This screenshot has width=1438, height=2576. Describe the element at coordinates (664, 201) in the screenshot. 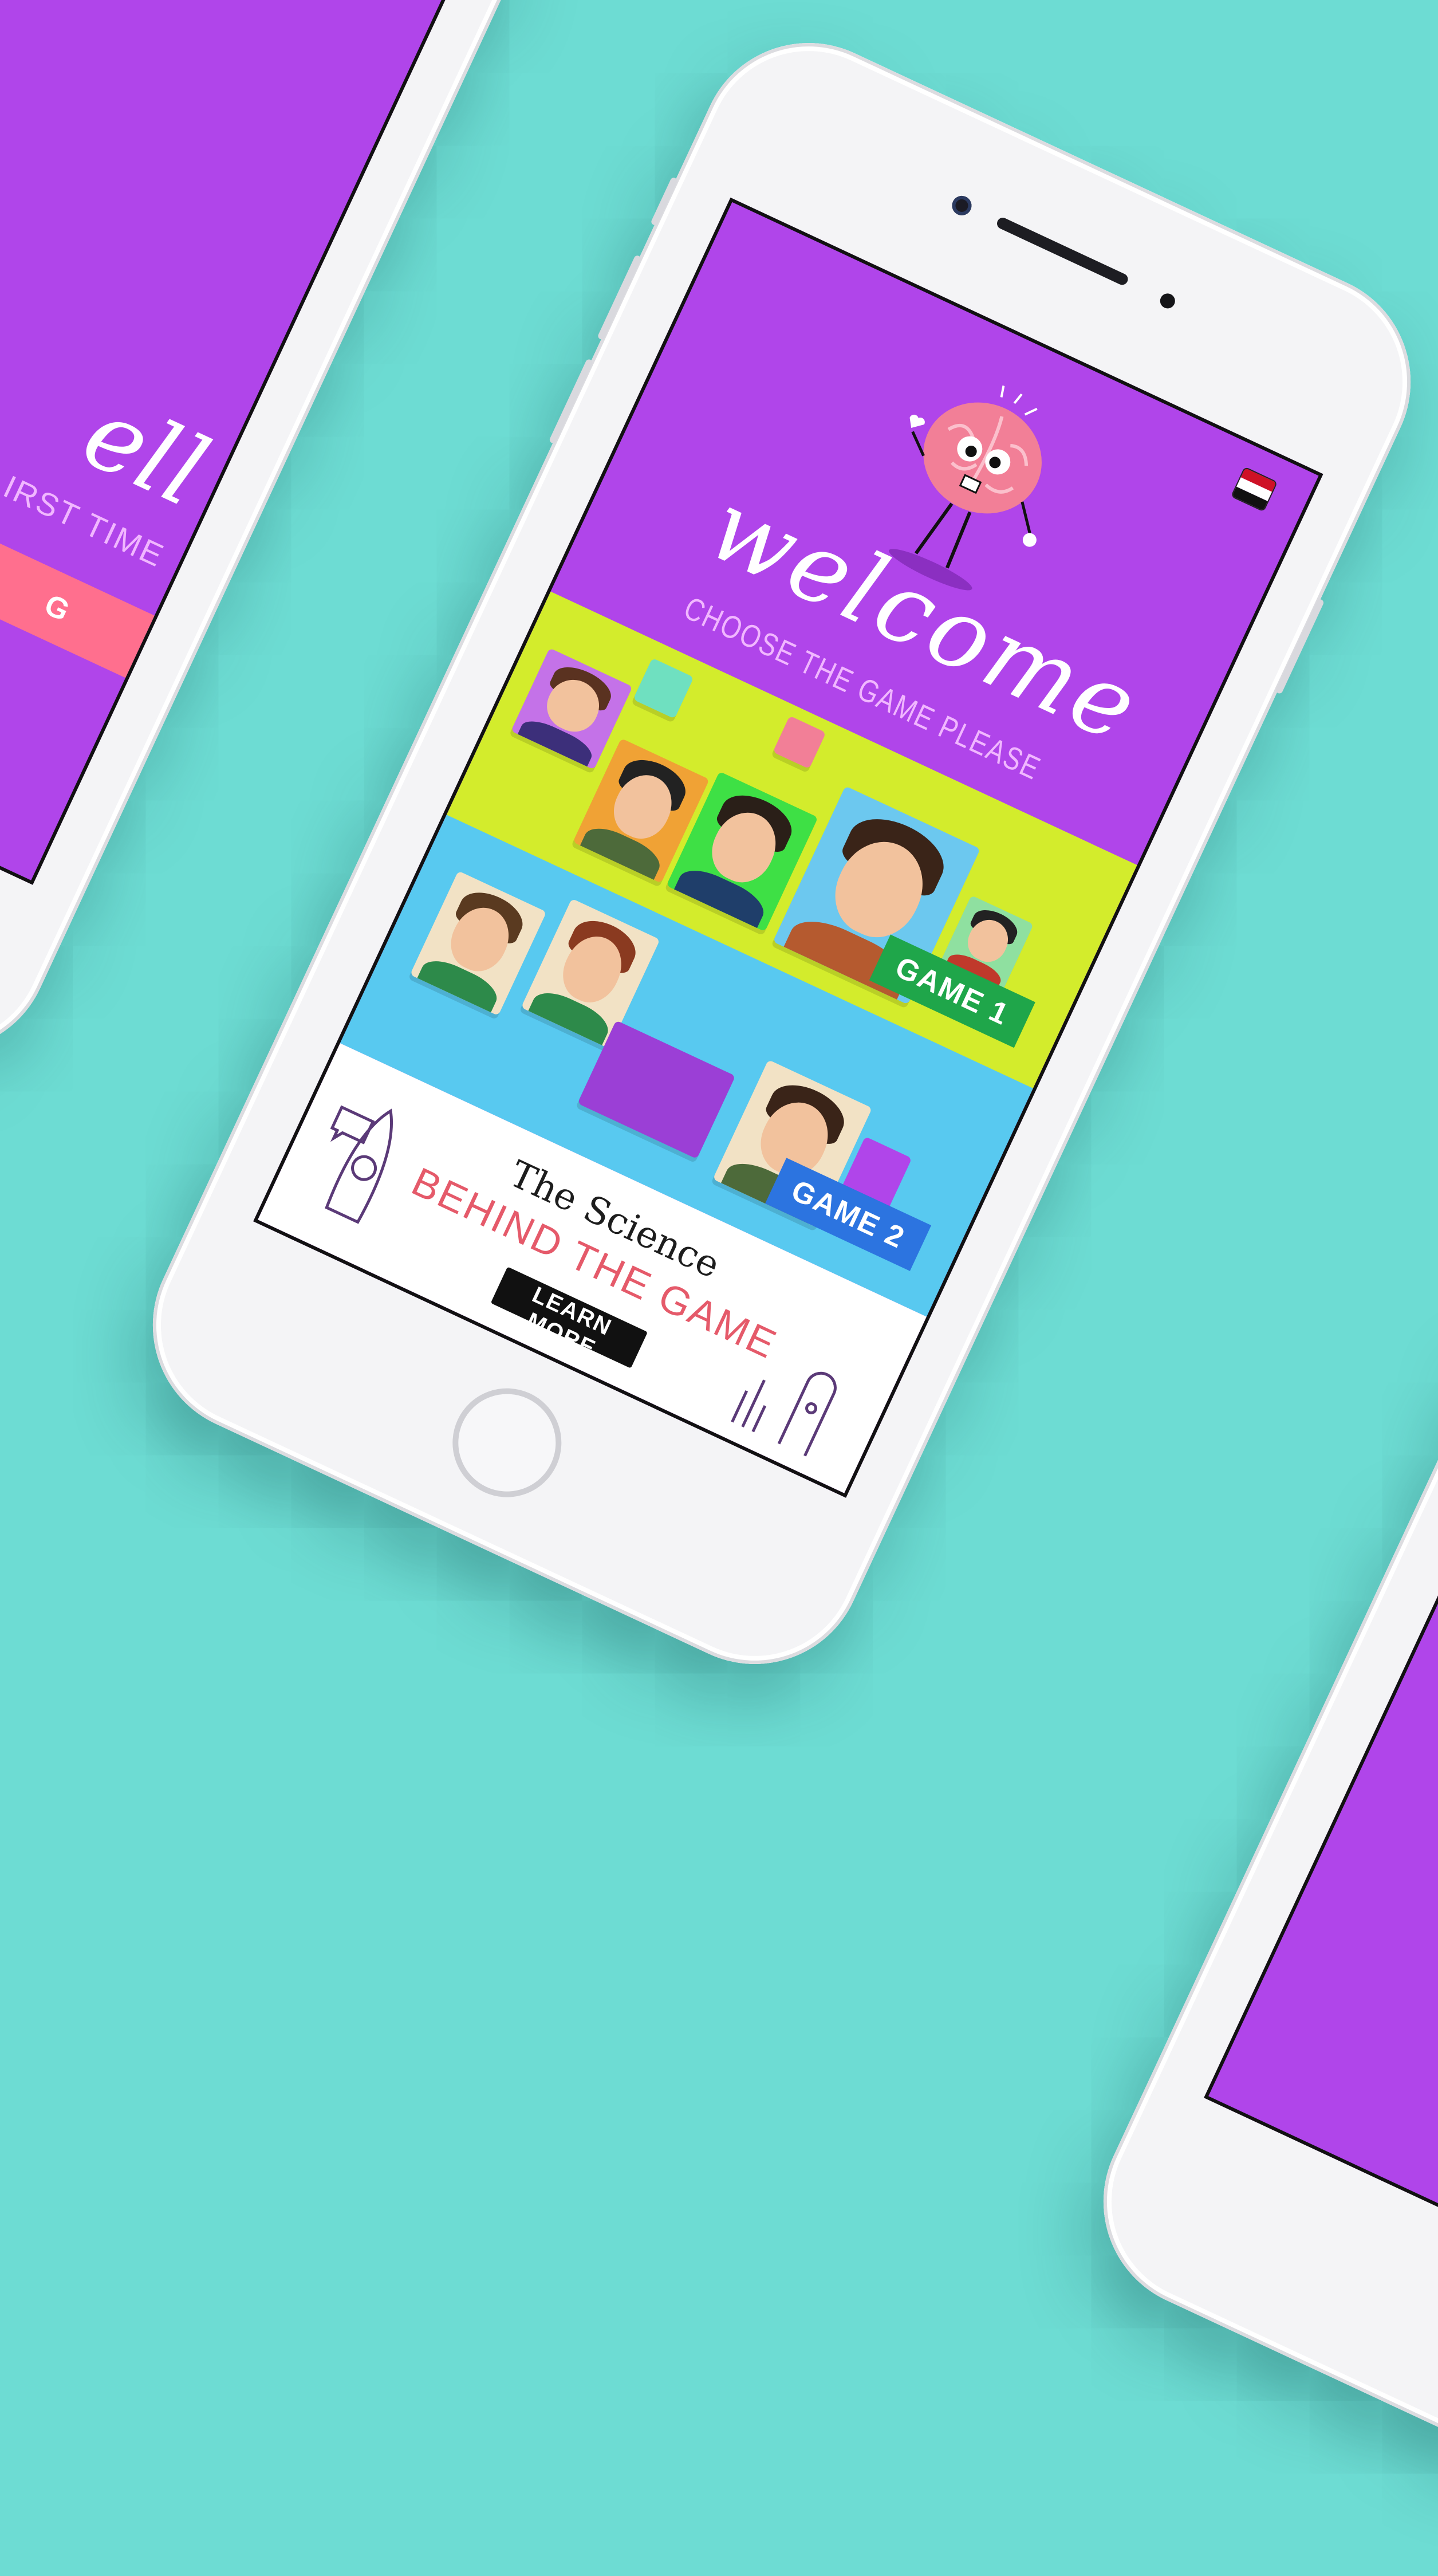

I see `silent-switch` at that location.